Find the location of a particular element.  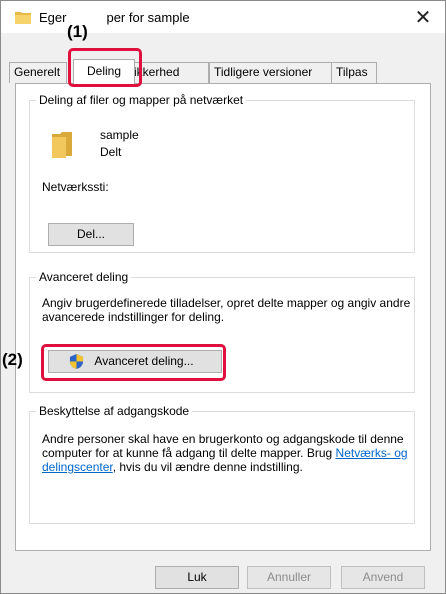

close-dialog-button: Luk is located at coordinates (197, 577).